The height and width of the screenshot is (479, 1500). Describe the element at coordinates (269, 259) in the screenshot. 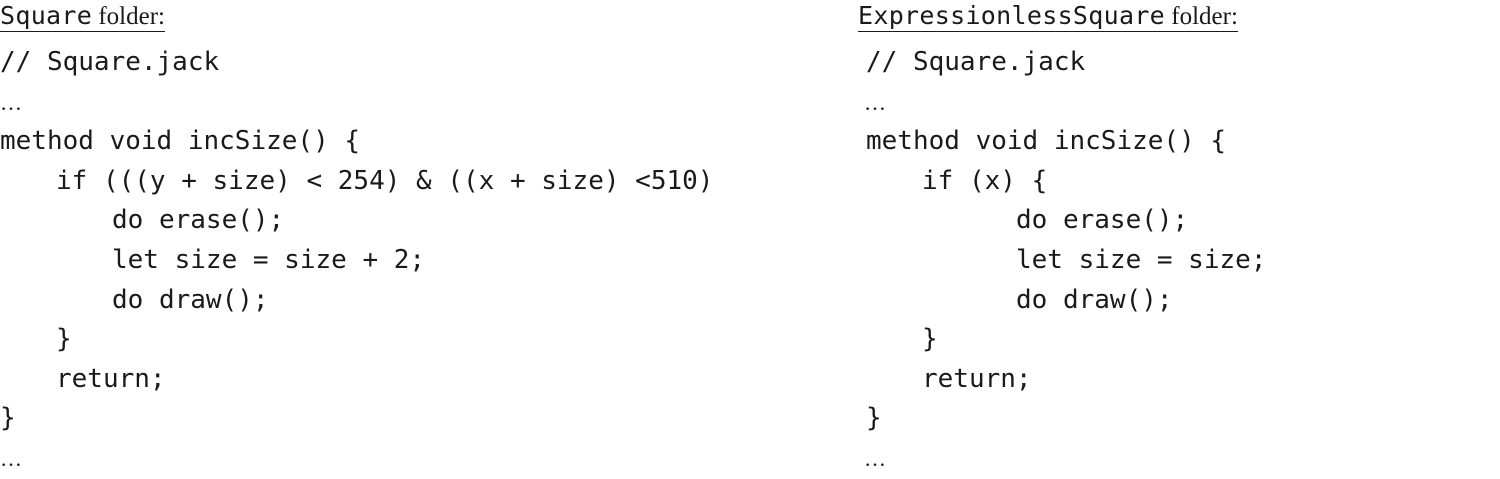

I see `left-code-line: let size = size + 2;` at that location.